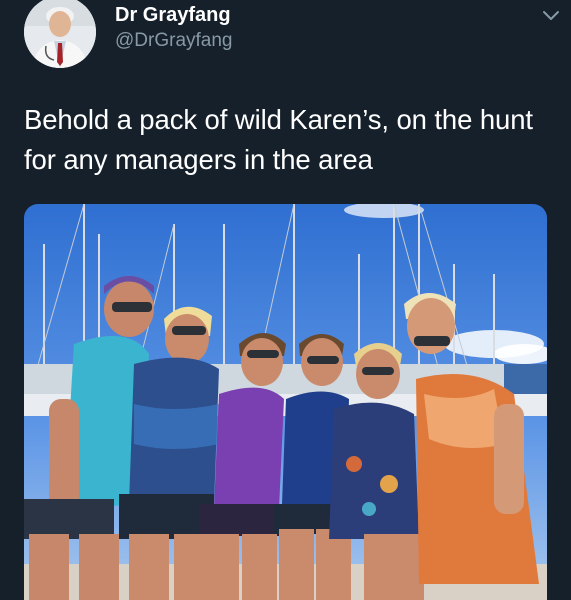  I want to click on avatar, so click(60, 34).